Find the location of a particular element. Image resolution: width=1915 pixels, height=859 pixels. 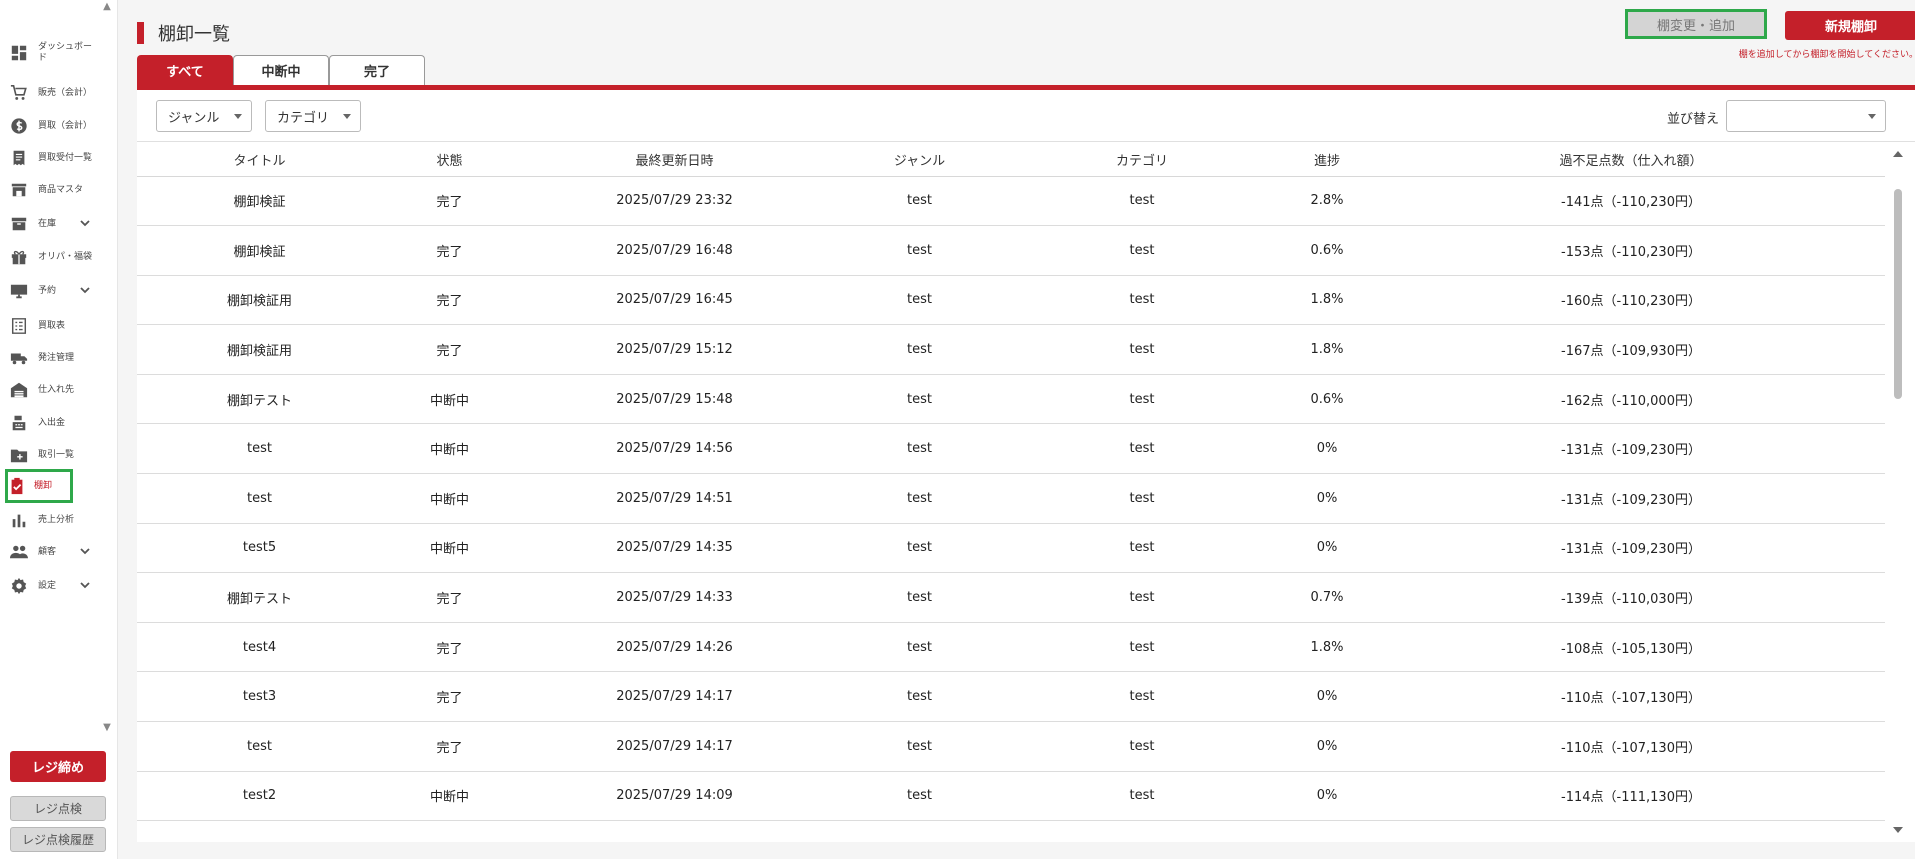

sidebar-item-label: 販売（会計） is located at coordinates (65, 92).